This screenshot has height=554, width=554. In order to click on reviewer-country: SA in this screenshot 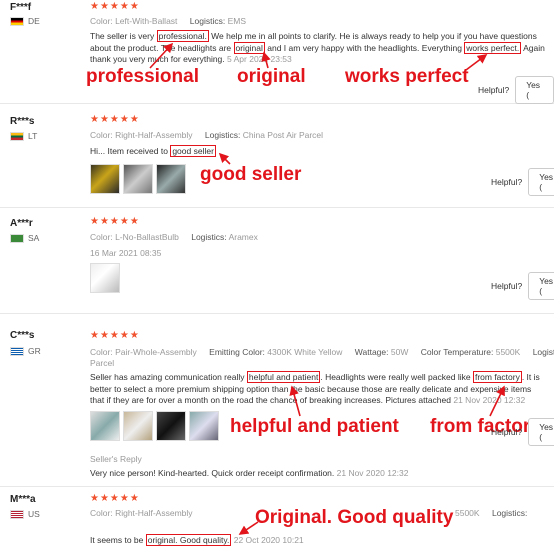, I will do `click(24, 238)`.